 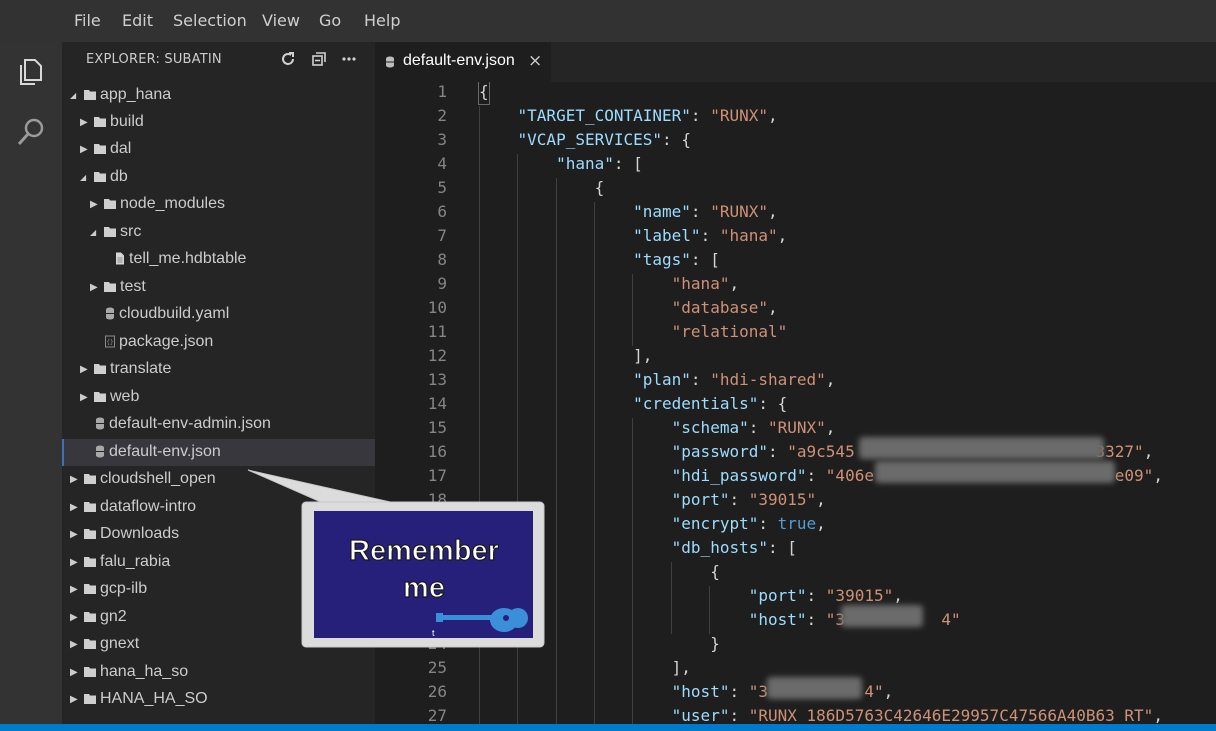 What do you see at coordinates (437, 427) in the screenshot?
I see `line-number: 15` at bounding box center [437, 427].